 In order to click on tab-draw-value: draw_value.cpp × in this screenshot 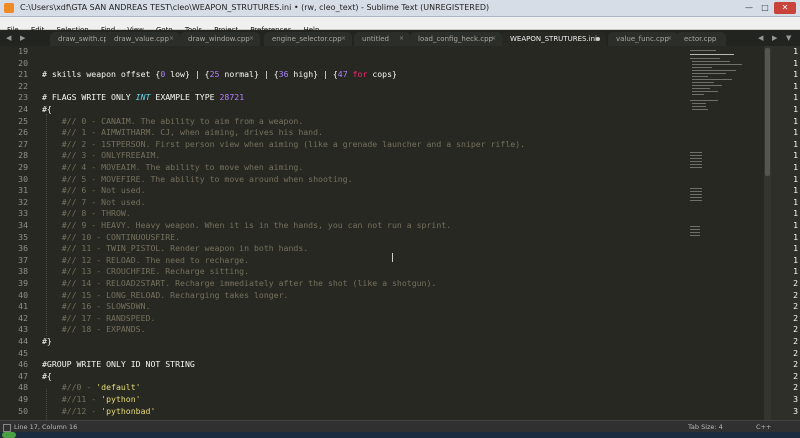, I will do `click(143, 39)`.